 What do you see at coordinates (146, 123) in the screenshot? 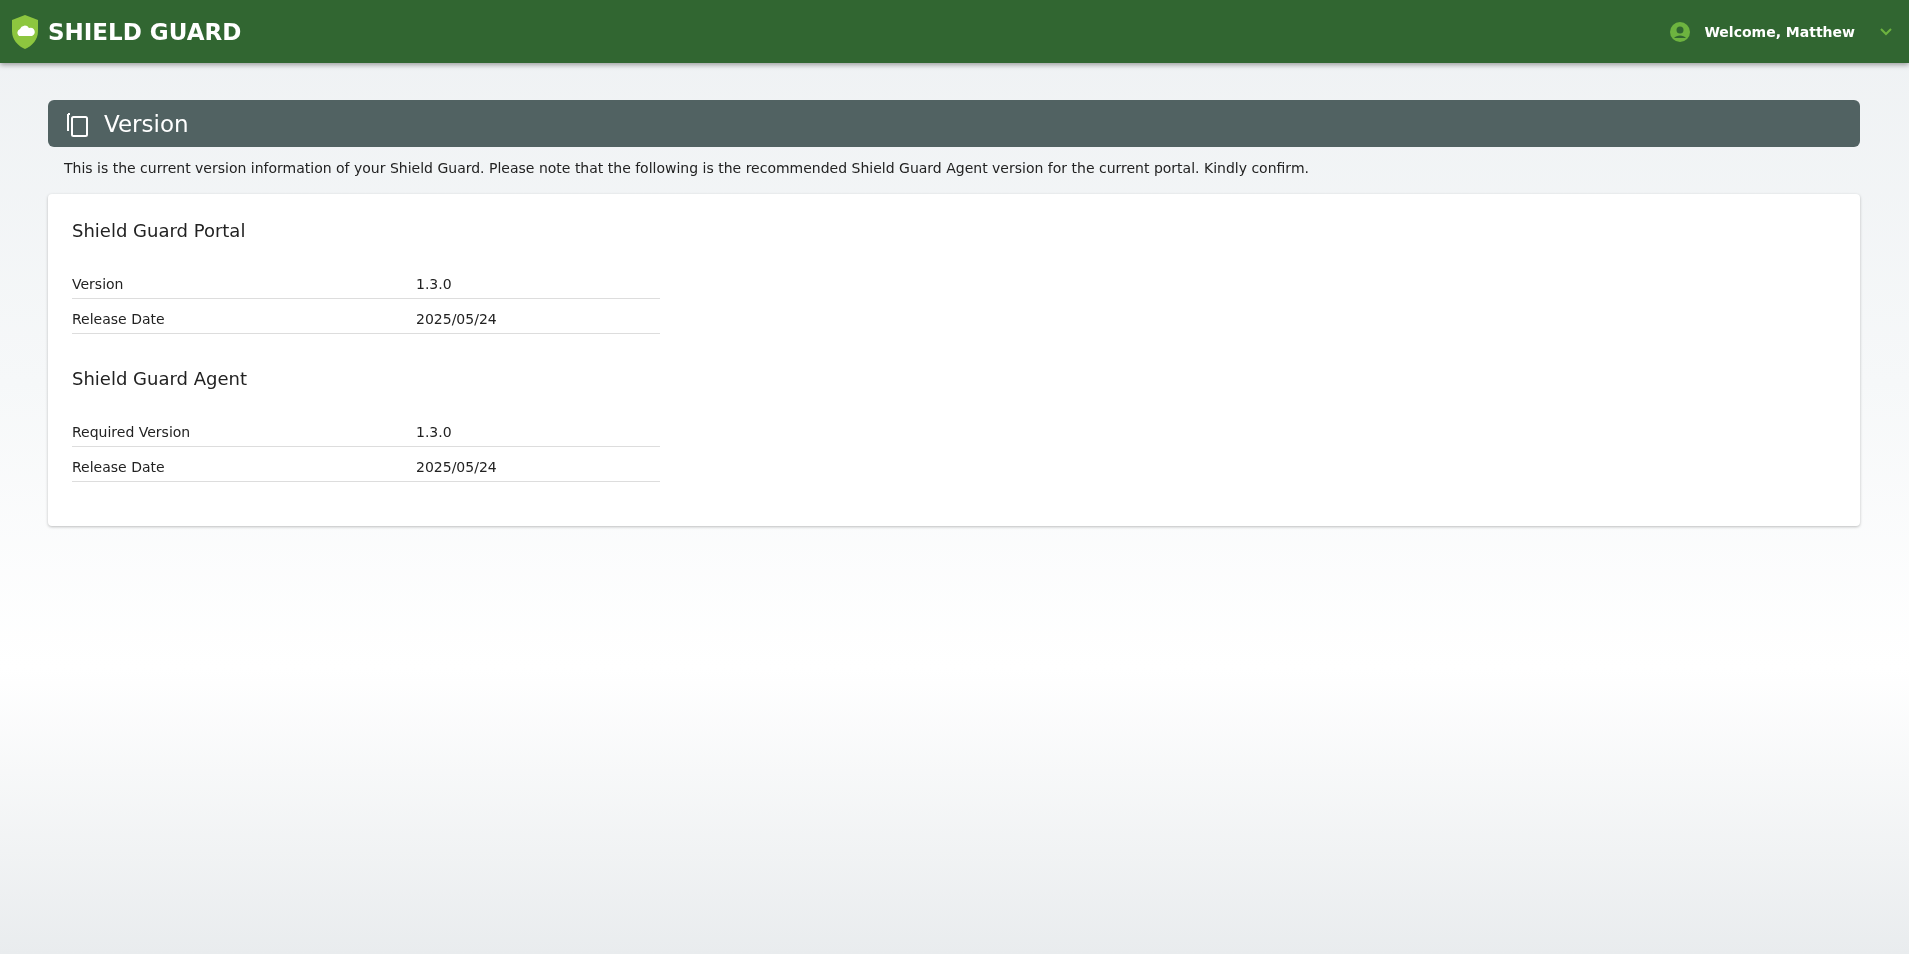
I see `page-title: Version` at bounding box center [146, 123].